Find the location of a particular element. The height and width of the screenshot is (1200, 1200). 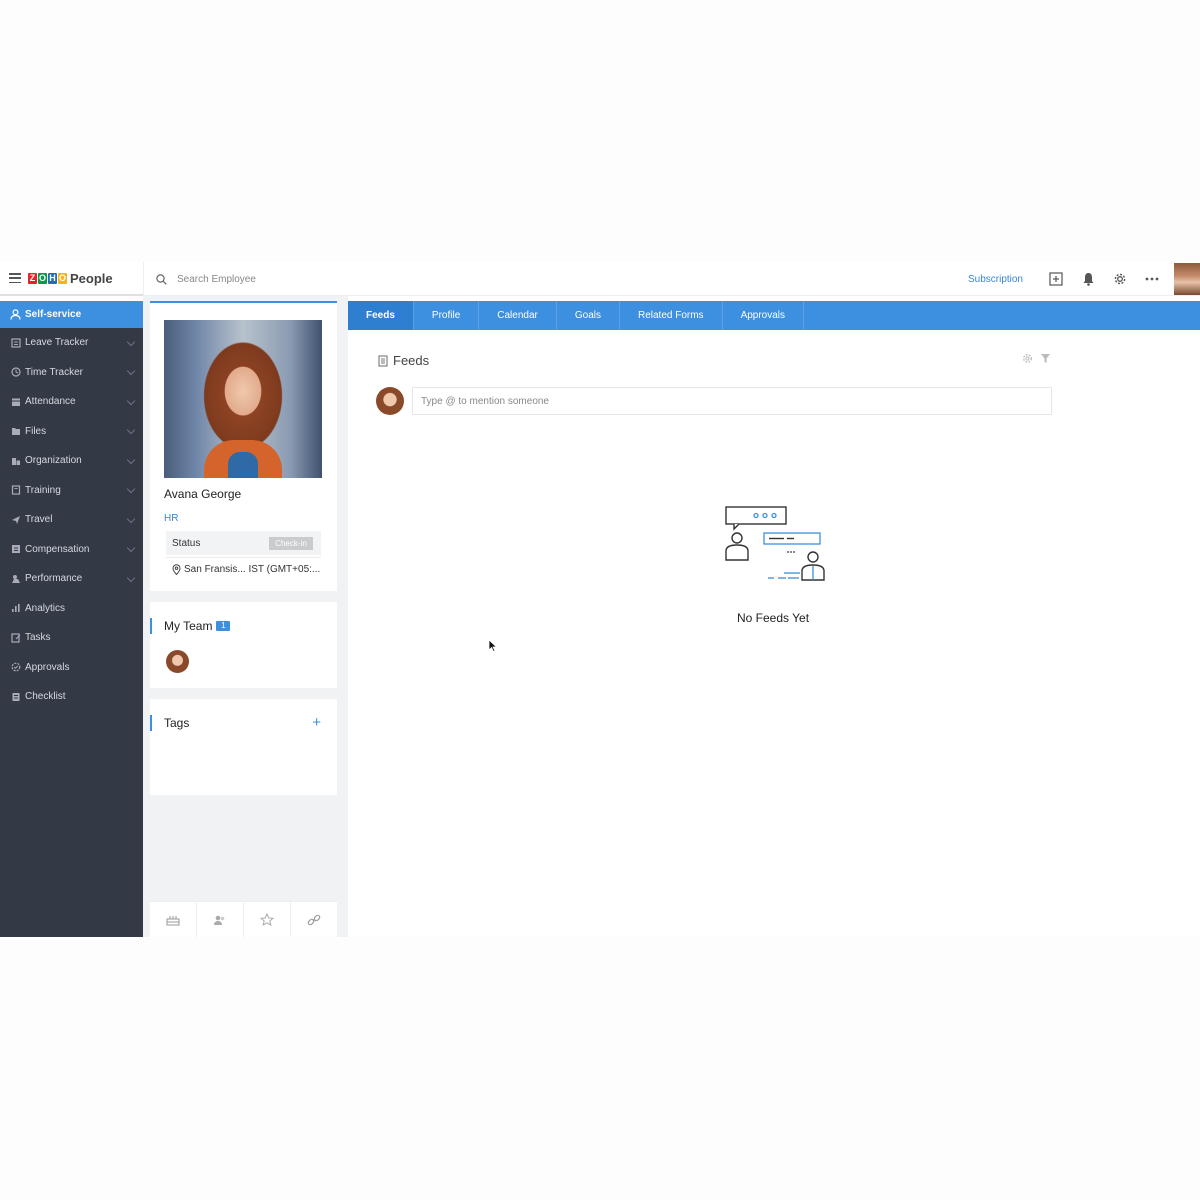

more-icon is located at coordinates (1152, 279).